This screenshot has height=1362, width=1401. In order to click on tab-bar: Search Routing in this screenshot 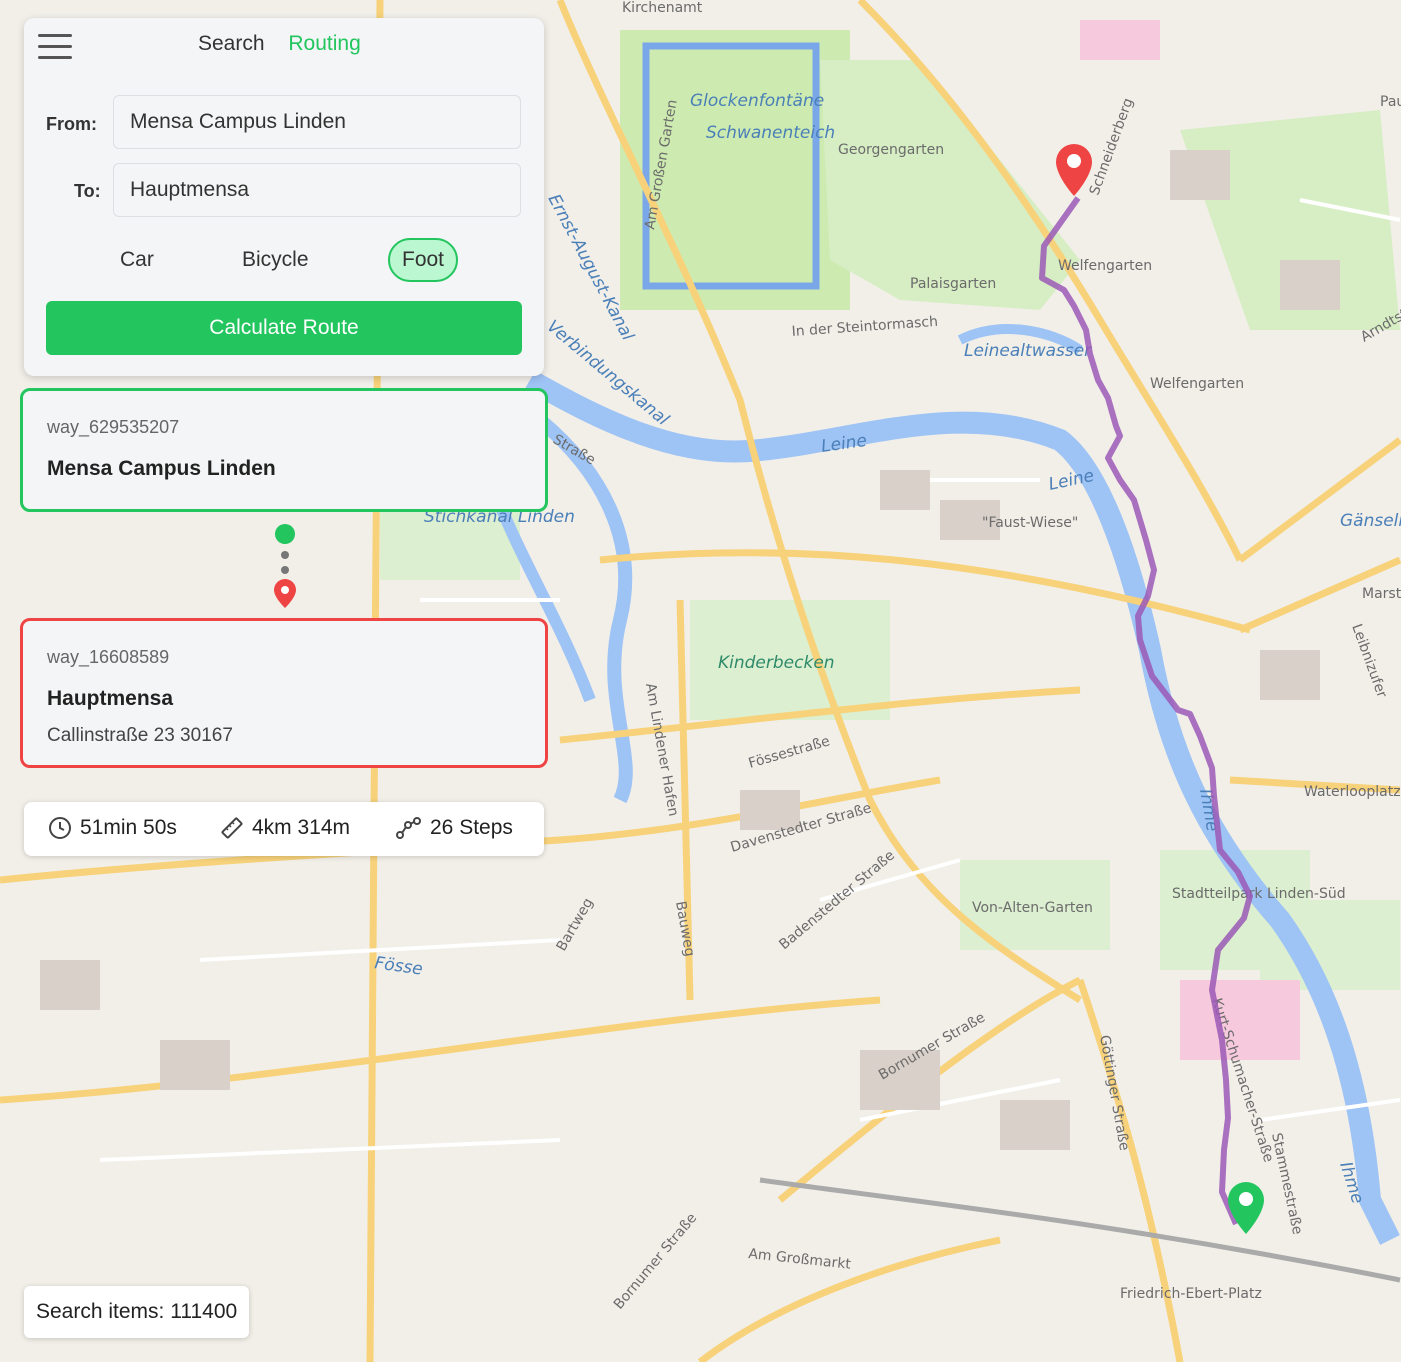, I will do `click(288, 44)`.